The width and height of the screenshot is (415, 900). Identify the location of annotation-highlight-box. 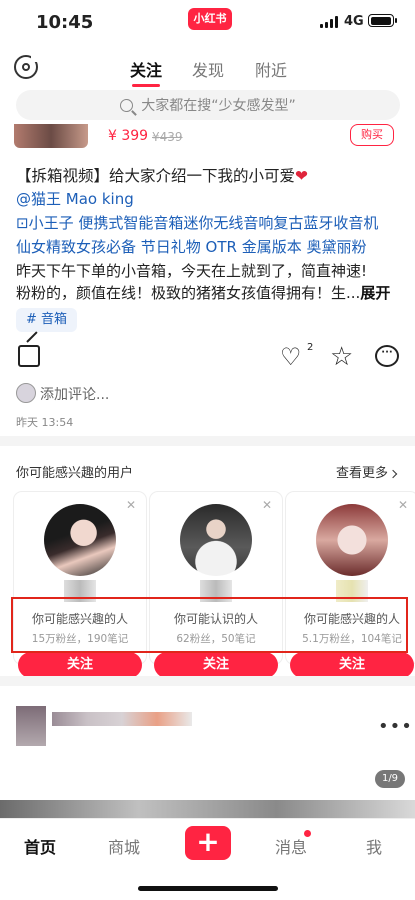
(209, 625).